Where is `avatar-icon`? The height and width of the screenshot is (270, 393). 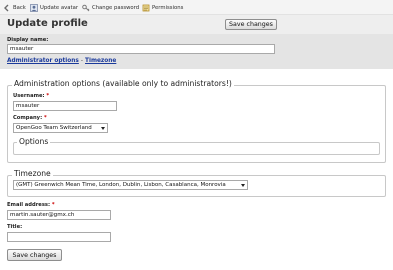 avatar-icon is located at coordinates (34, 7).